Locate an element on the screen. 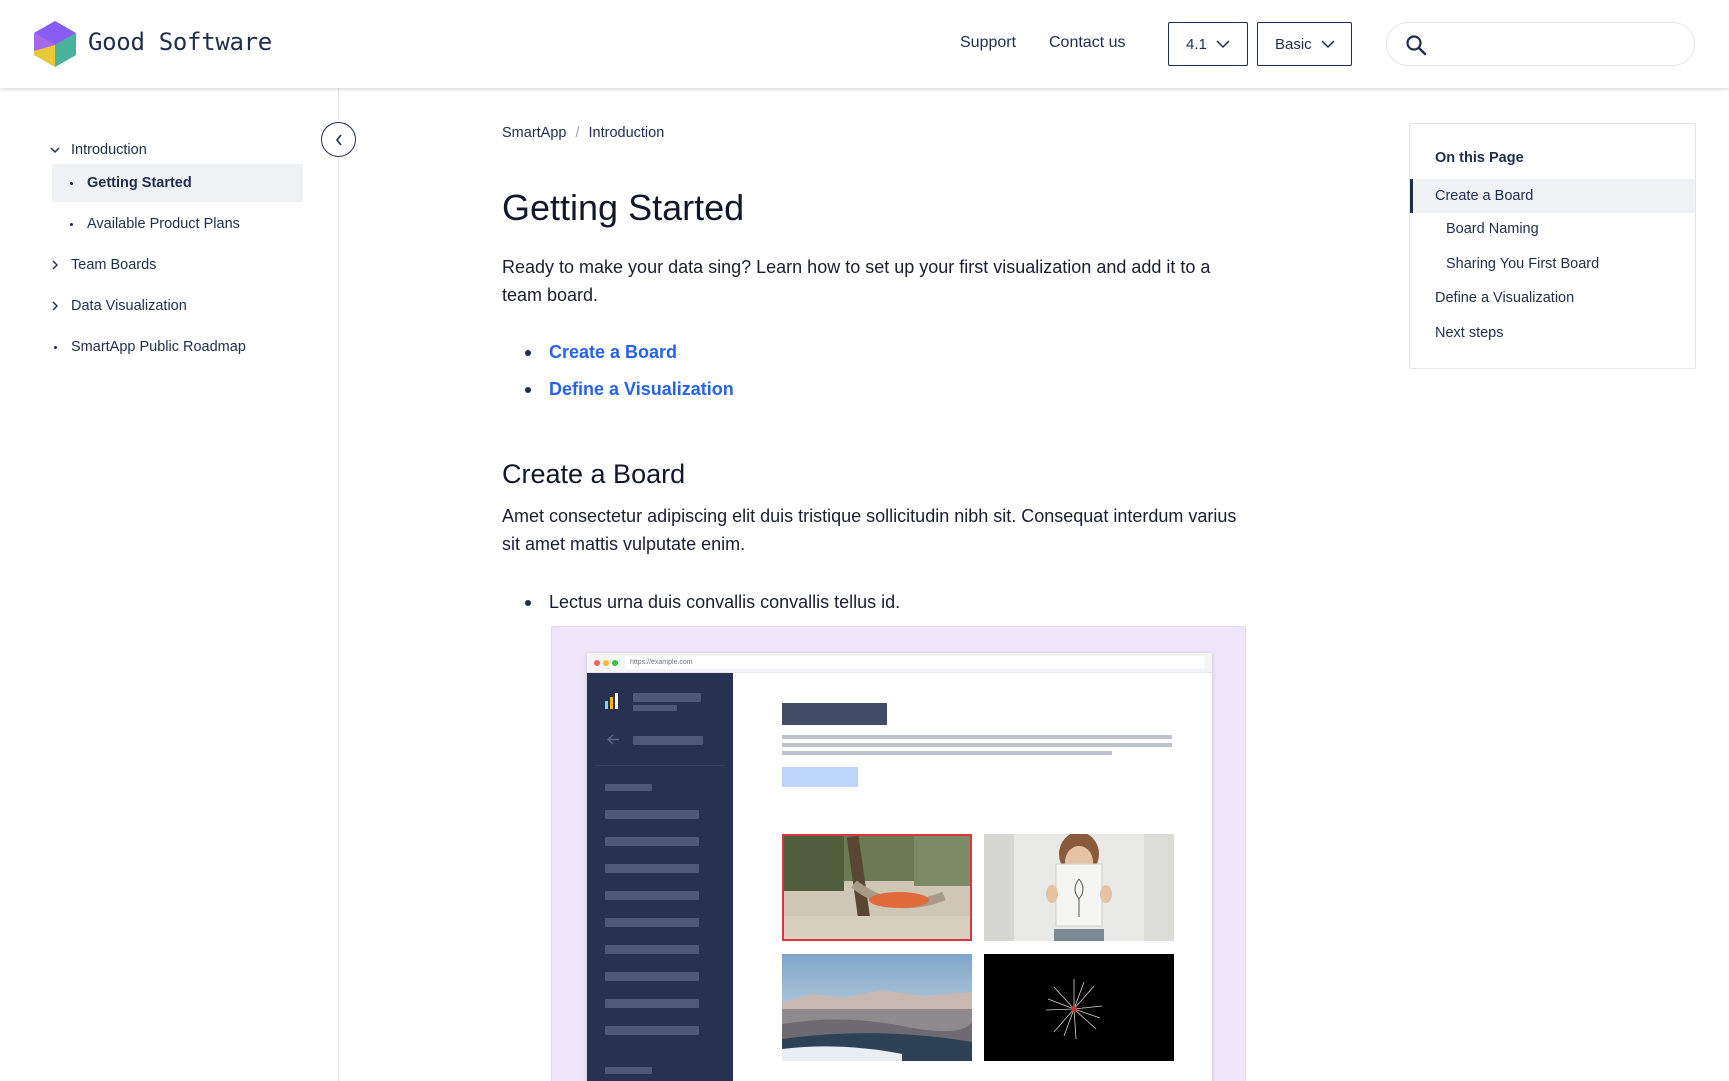 The height and width of the screenshot is (1081, 1729). sidebar-item-roadmap: SmartApp Public Roadmap is located at coordinates (147, 347).